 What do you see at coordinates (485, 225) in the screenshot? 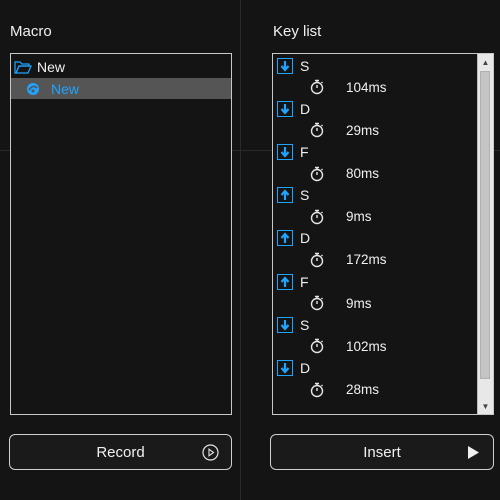
I see `scroll-thumb` at bounding box center [485, 225].